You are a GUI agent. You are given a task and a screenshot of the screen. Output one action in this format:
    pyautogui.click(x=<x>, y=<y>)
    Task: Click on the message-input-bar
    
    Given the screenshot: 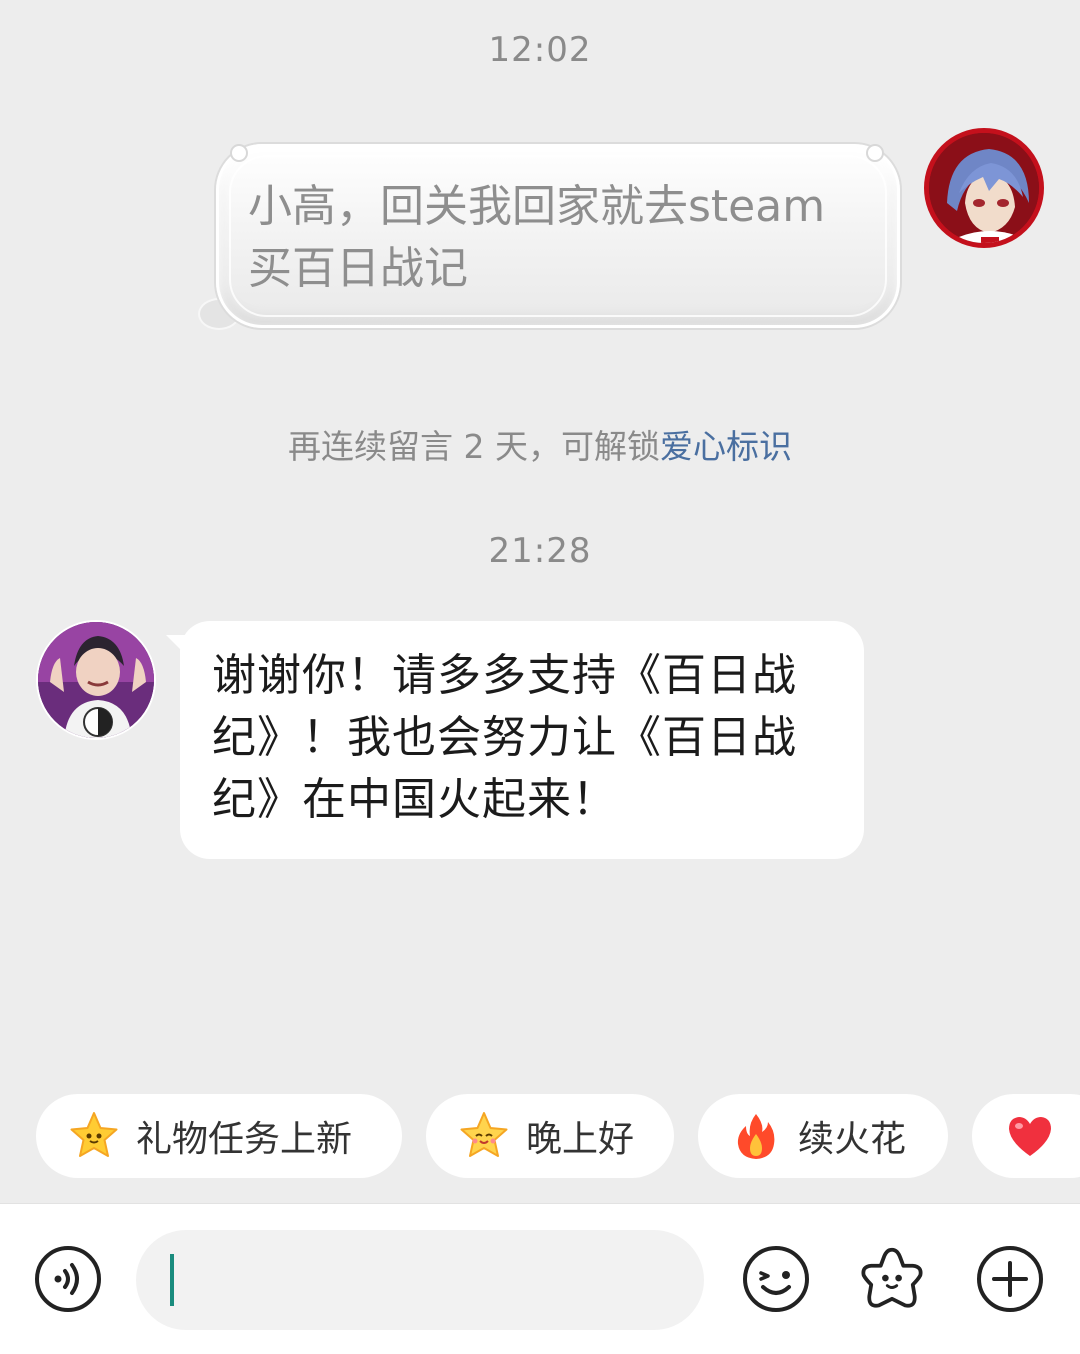 What is the action you would take?
    pyautogui.click(x=540, y=1278)
    